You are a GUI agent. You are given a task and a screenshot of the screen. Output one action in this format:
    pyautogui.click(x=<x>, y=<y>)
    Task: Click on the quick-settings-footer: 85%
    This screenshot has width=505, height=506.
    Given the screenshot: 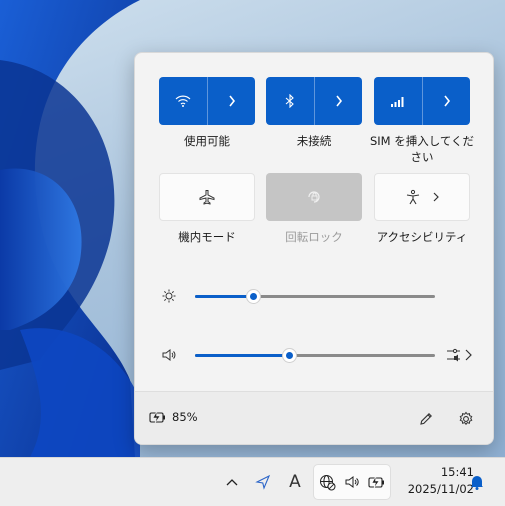 What is the action you would take?
    pyautogui.click(x=314, y=417)
    